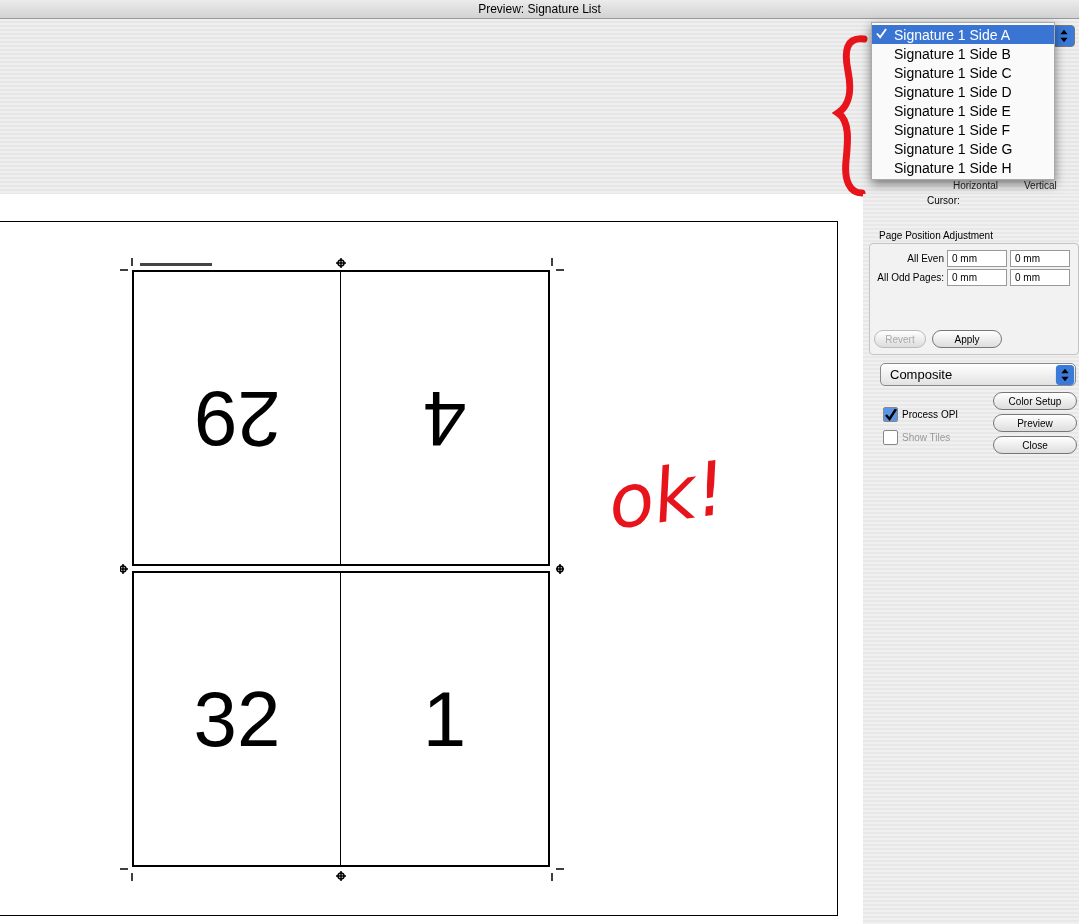 The width and height of the screenshot is (1079, 924). Describe the element at coordinates (978, 374) in the screenshot. I see `output-mode-dropdown: Composite` at that location.